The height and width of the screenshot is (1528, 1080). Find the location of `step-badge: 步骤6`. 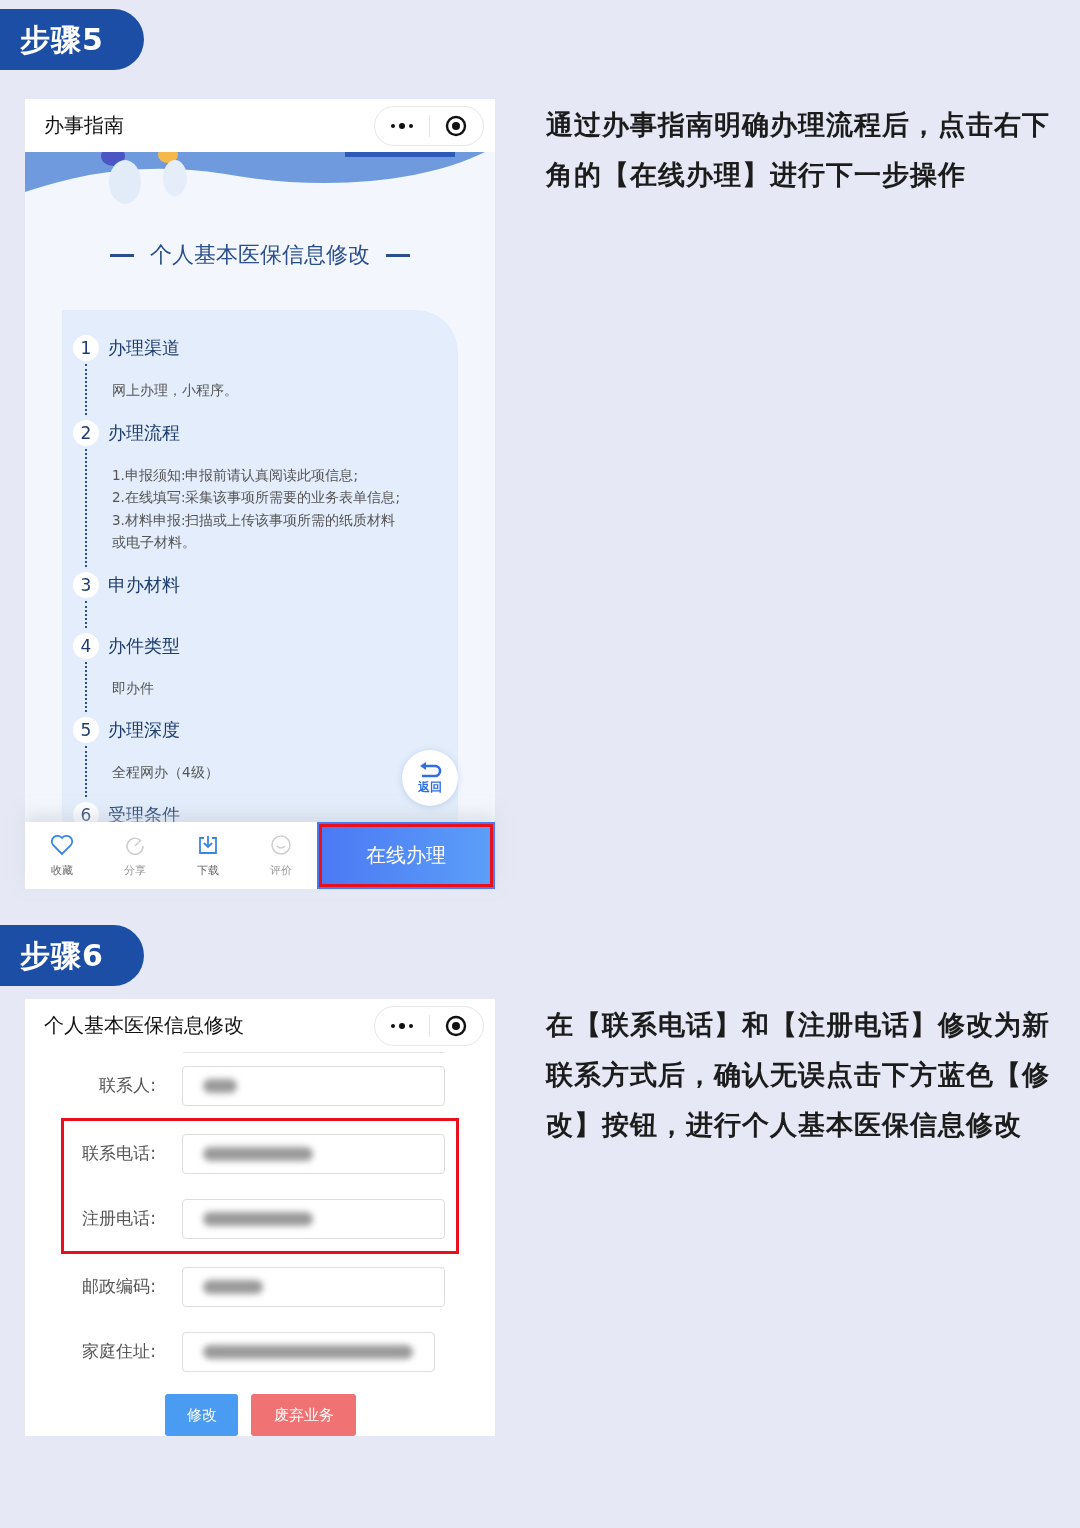

step-badge: 步骤6 is located at coordinates (72, 955).